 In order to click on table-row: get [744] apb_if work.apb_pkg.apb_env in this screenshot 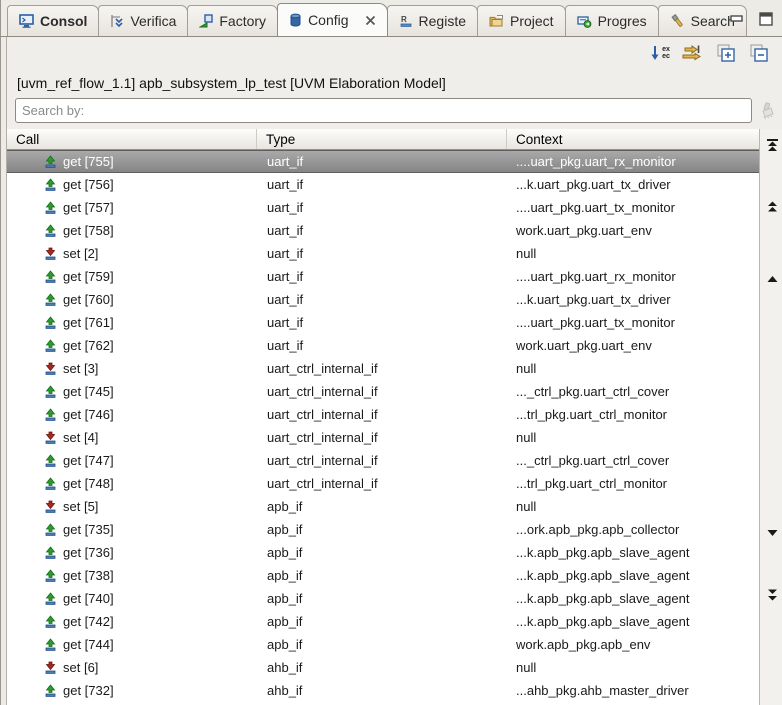, I will do `click(383, 644)`.